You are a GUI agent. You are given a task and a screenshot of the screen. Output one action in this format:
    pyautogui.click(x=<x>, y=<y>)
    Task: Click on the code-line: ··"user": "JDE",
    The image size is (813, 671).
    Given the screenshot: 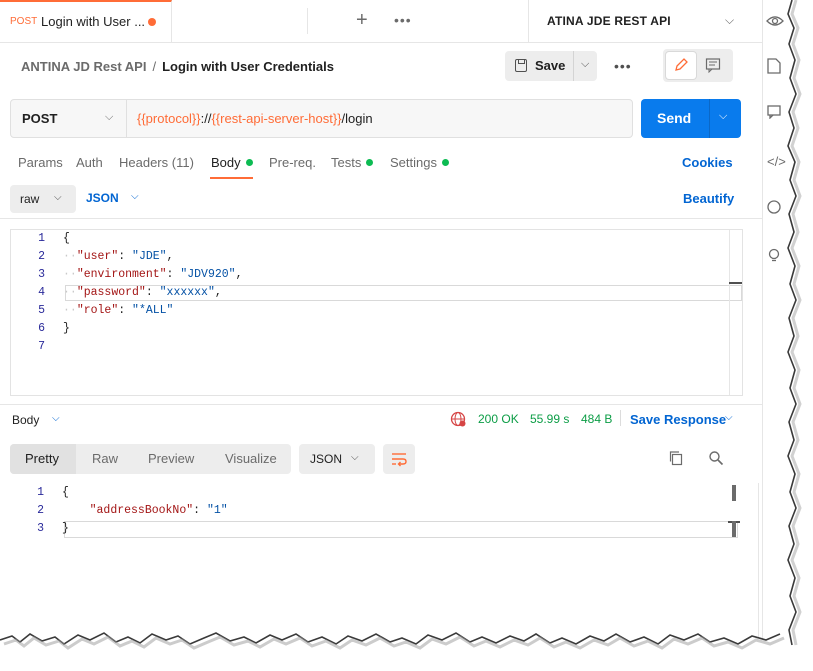 What is the action you would take?
    pyautogui.click(x=118, y=256)
    